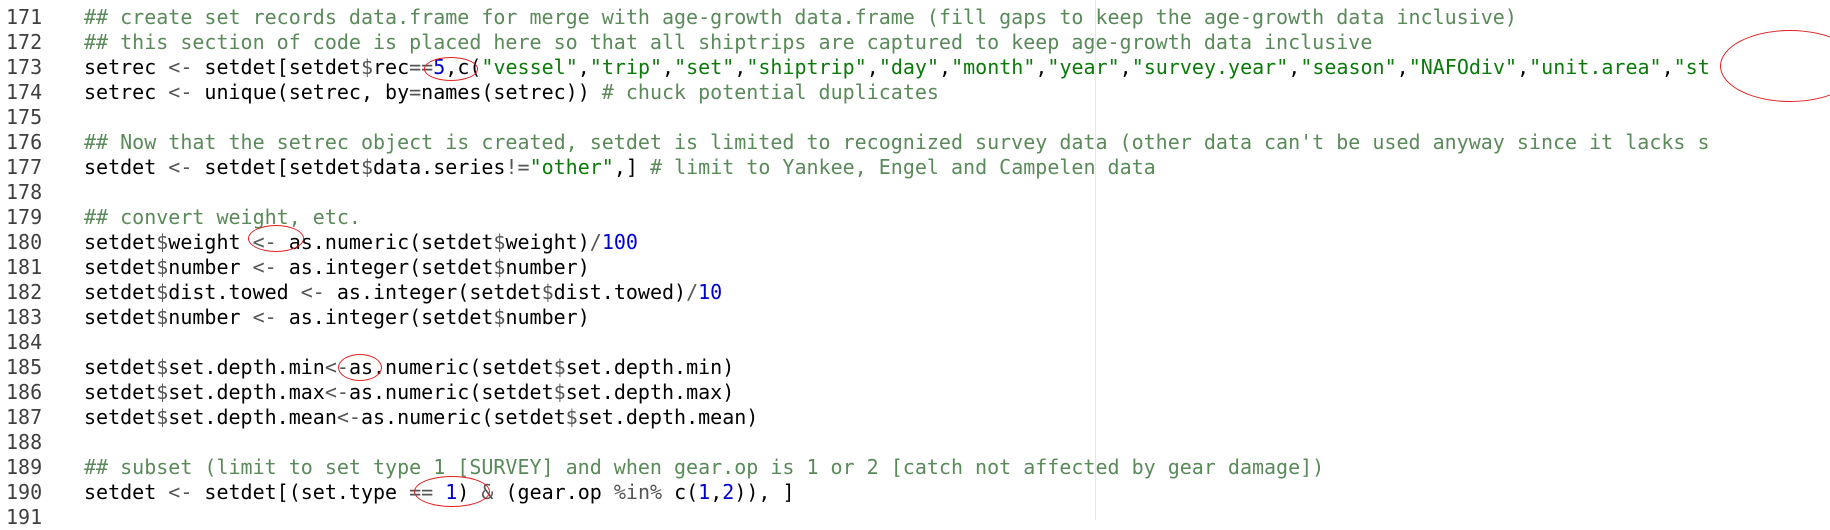 The height and width of the screenshot is (530, 1830). Describe the element at coordinates (668, 417) in the screenshot. I see `code-token: set.depth.mean)` at that location.